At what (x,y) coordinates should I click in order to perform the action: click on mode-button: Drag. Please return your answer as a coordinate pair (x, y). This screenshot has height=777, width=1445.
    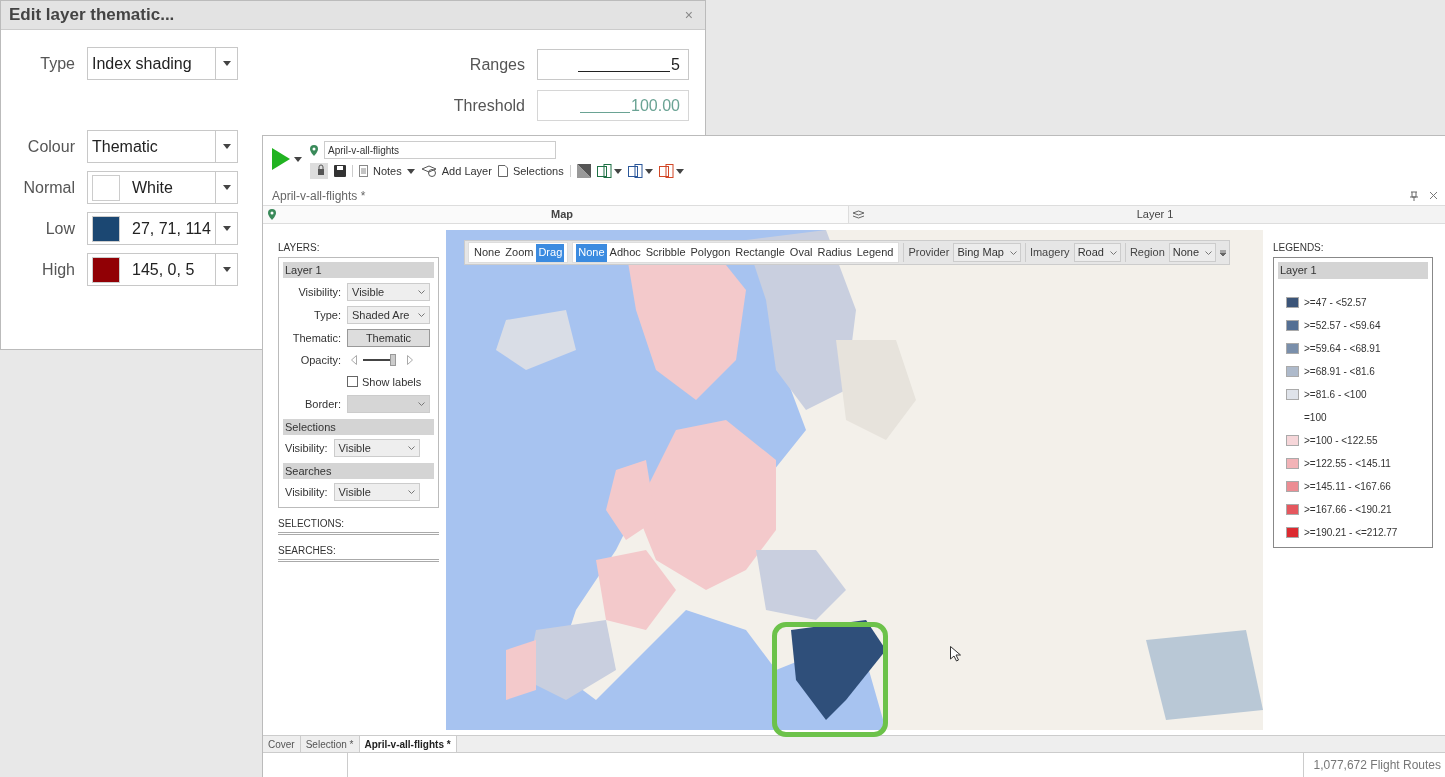
    Looking at the image, I should click on (550, 252).